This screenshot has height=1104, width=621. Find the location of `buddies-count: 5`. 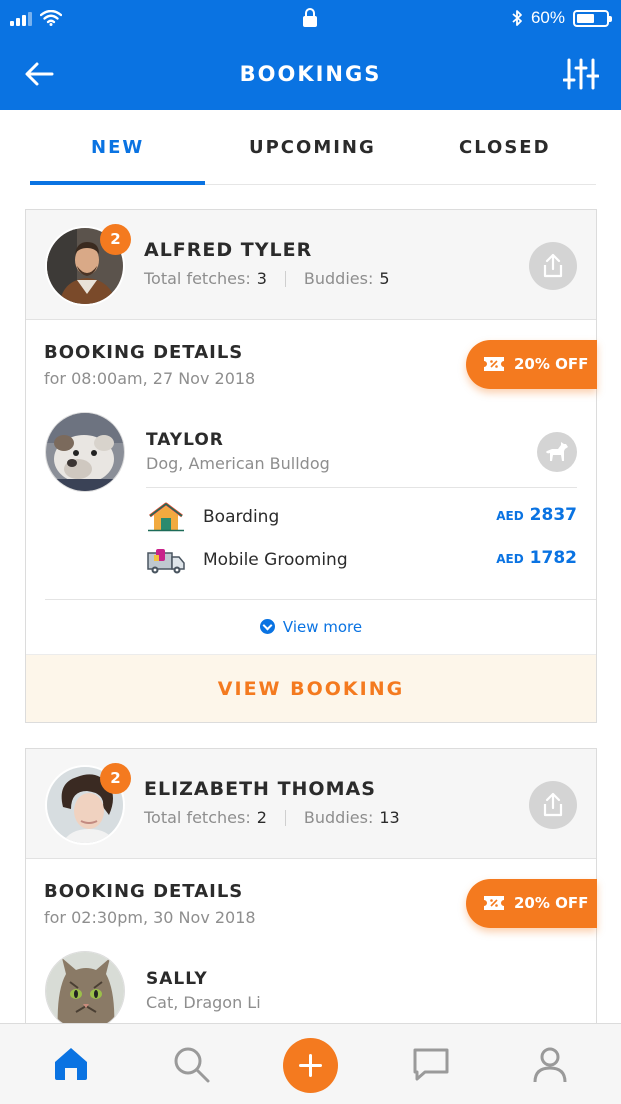

buddies-count: 5 is located at coordinates (384, 278).